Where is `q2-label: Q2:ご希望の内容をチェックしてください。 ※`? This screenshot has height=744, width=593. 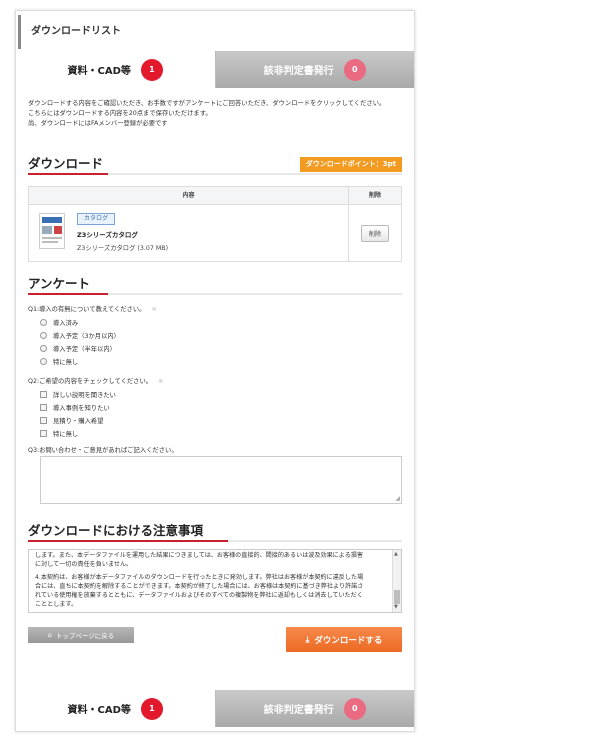 q2-label: Q2:ご希望の内容をチェックしてください。 ※ is located at coordinates (96, 381).